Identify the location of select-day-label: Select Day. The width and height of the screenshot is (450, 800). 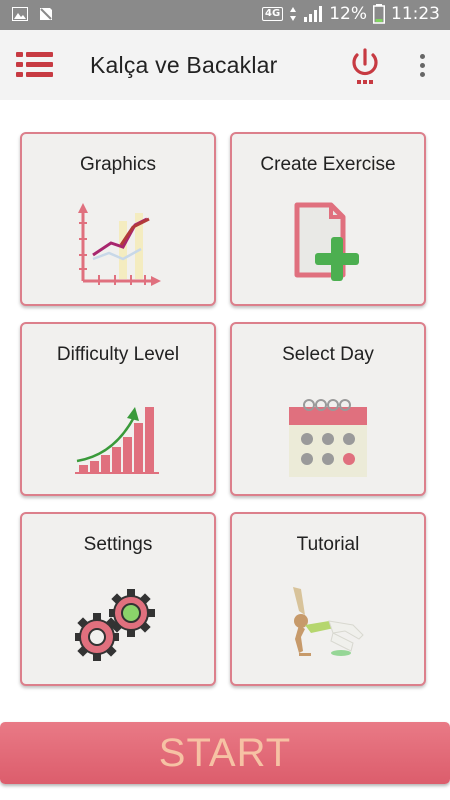
(328, 354).